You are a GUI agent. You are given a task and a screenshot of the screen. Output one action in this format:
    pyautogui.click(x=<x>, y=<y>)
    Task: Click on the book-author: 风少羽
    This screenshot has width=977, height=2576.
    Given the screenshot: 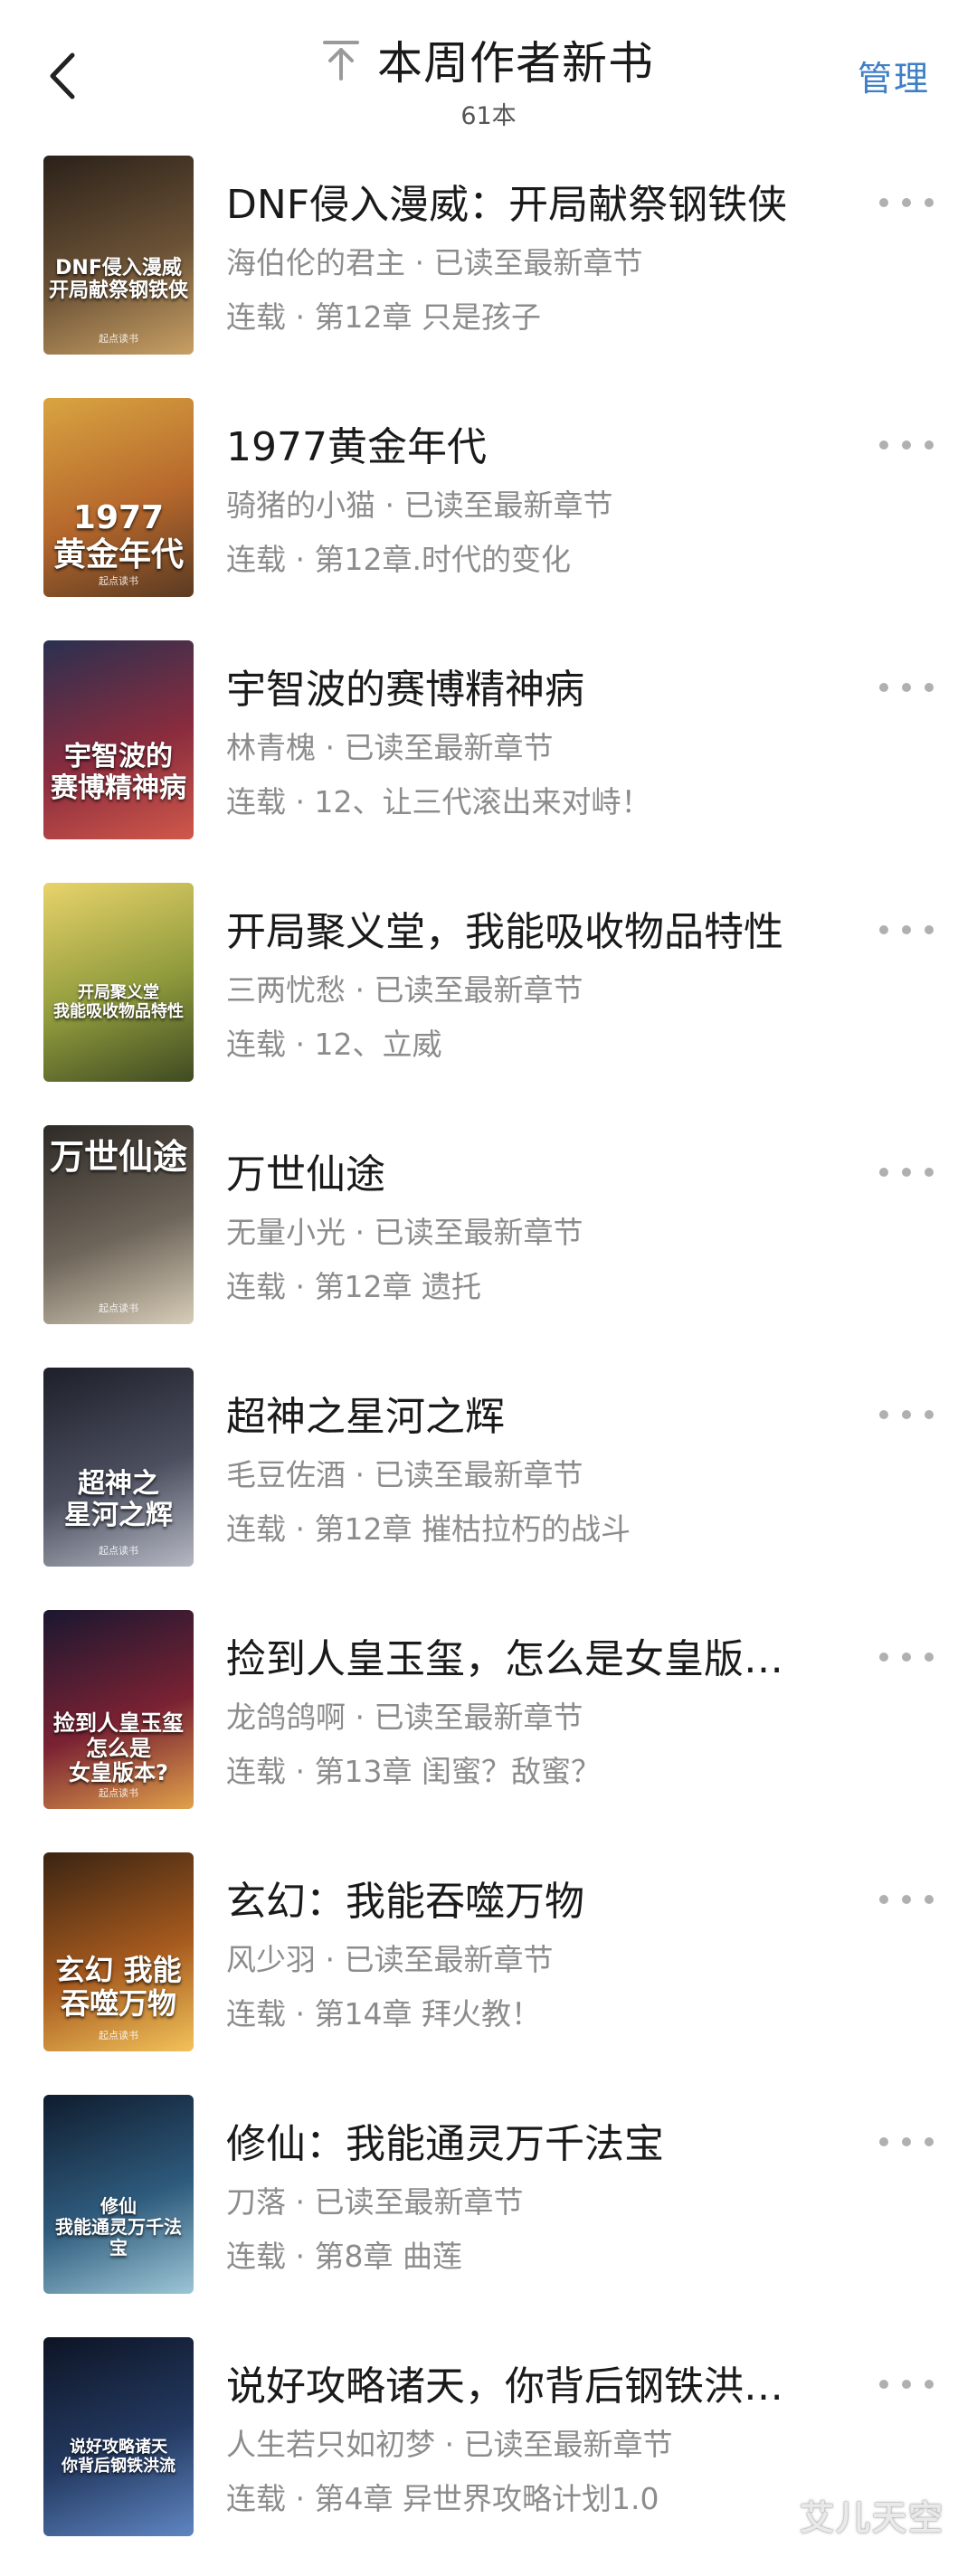 What is the action you would take?
    pyautogui.click(x=271, y=1960)
    